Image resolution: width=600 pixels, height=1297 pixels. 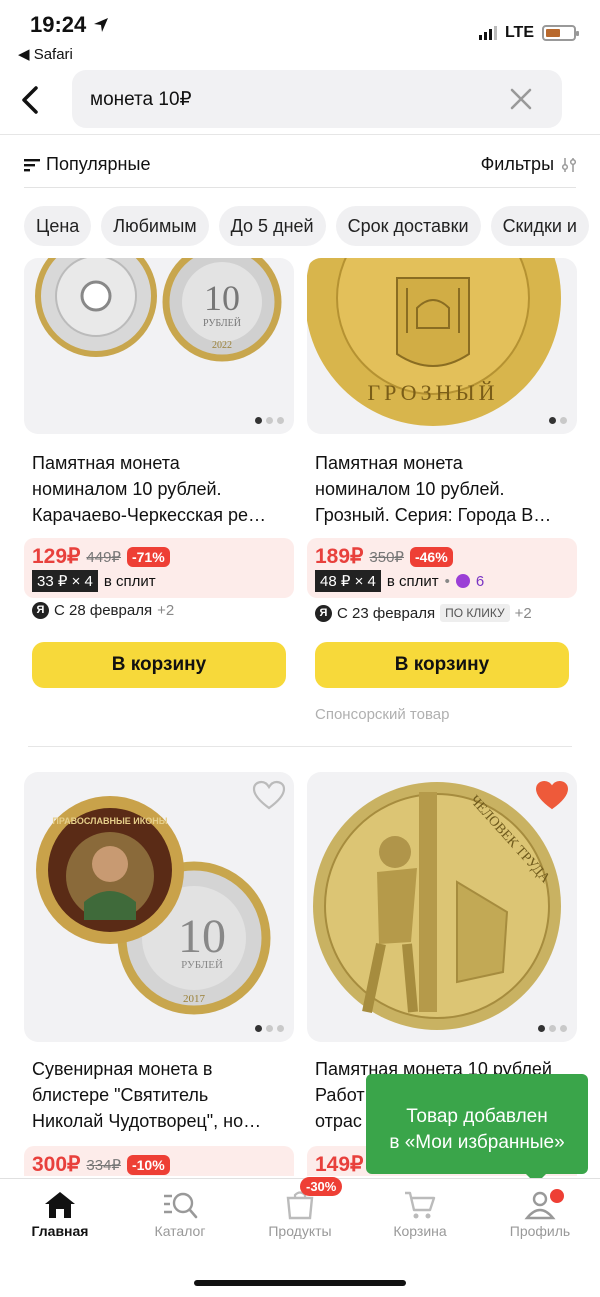 What do you see at coordinates (408, 226) in the screenshot?
I see `chip-delivery-time: Срок доставки` at bounding box center [408, 226].